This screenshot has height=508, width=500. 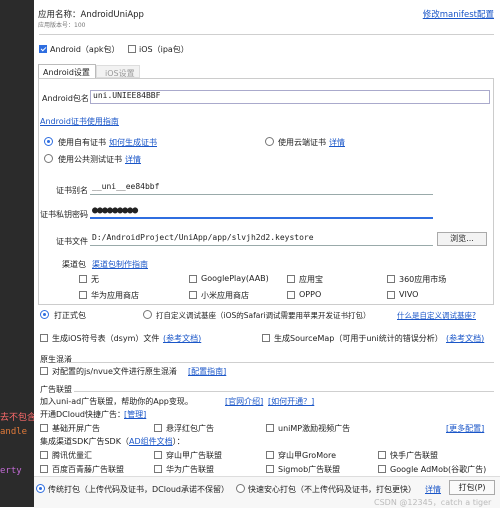 I want to click on quick-ad-label: uniMP激励视频广告, so click(x=314, y=428).